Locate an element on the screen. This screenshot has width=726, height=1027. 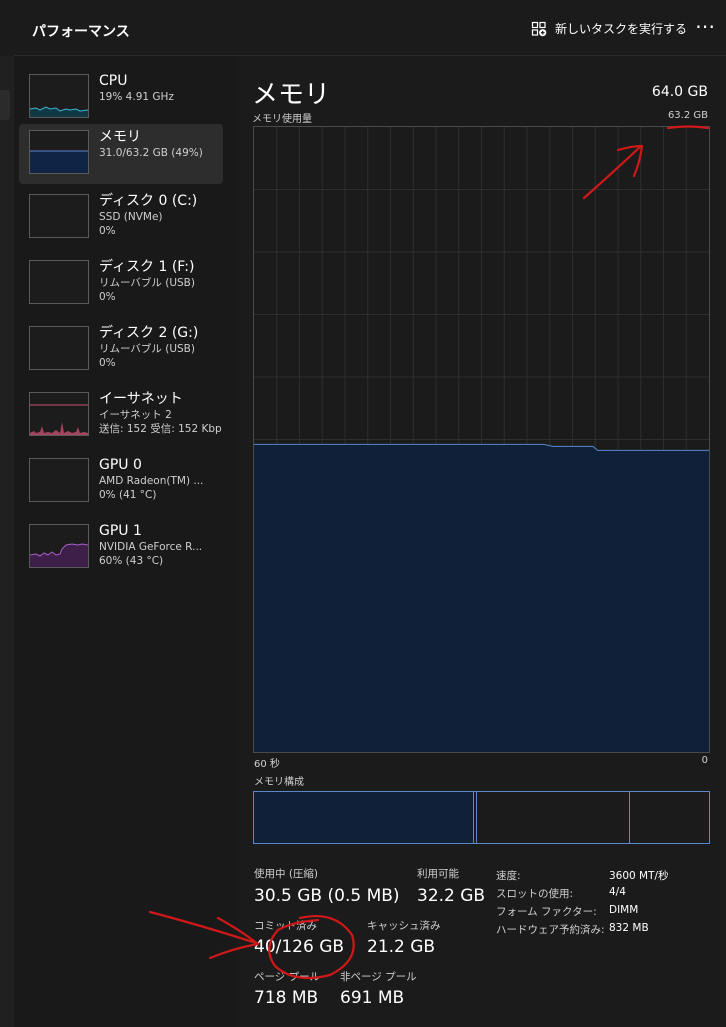
run-new-task-button: 新しいタスクを実行する is located at coordinates (609, 28).